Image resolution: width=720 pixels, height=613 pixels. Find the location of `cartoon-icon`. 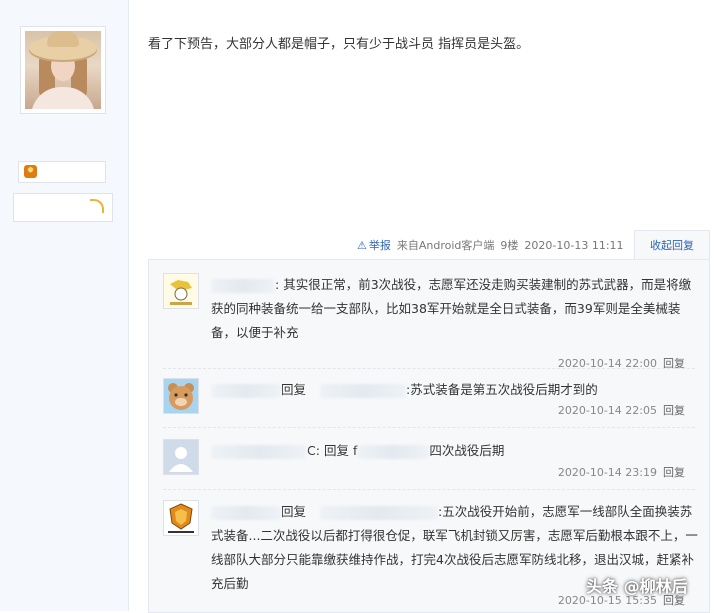

cartoon-icon is located at coordinates (181, 291).